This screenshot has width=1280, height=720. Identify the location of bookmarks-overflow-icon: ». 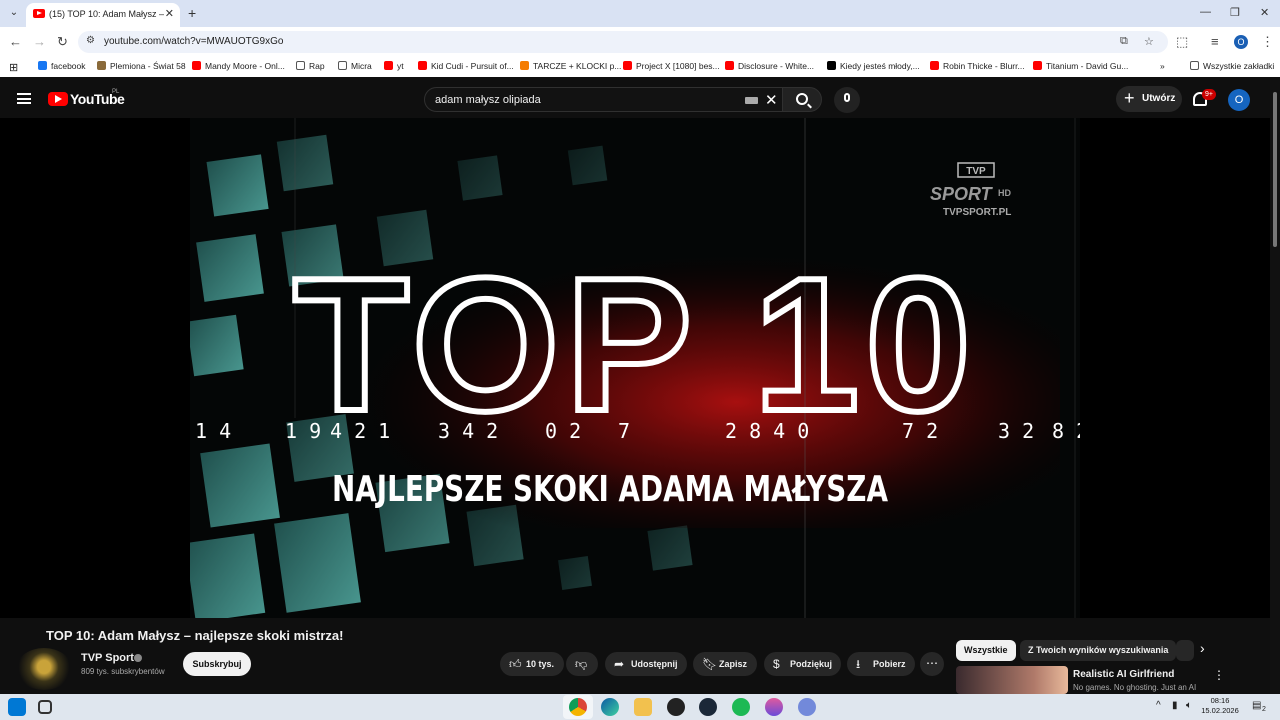
(1162, 66).